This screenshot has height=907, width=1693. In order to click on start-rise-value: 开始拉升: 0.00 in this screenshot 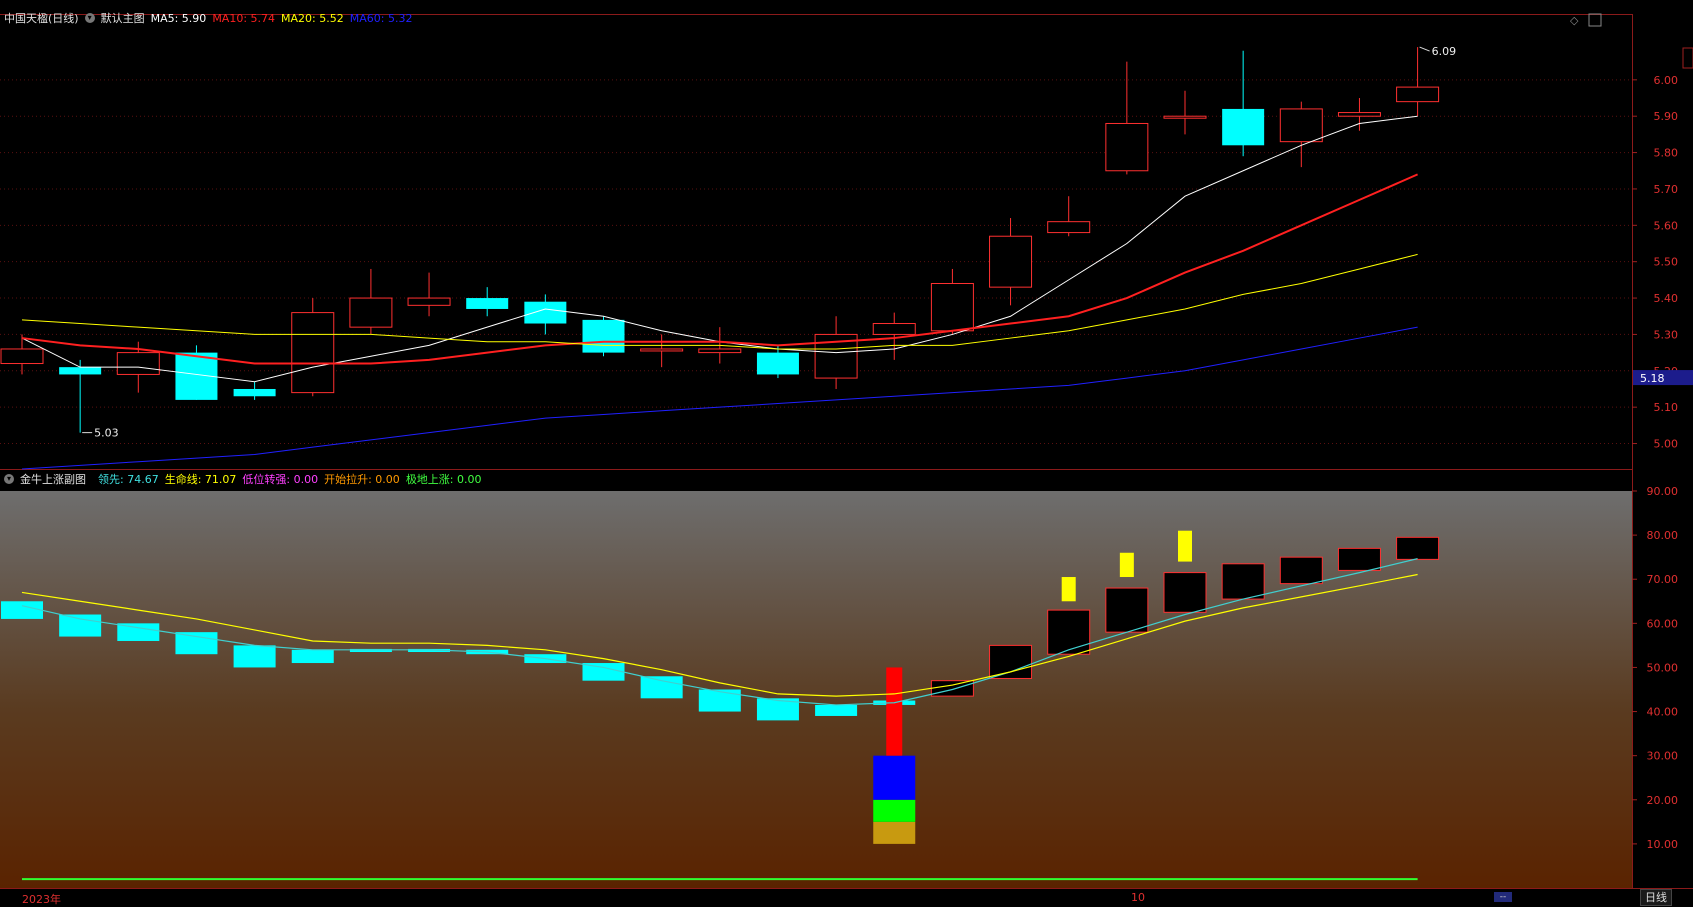, I will do `click(362, 479)`.